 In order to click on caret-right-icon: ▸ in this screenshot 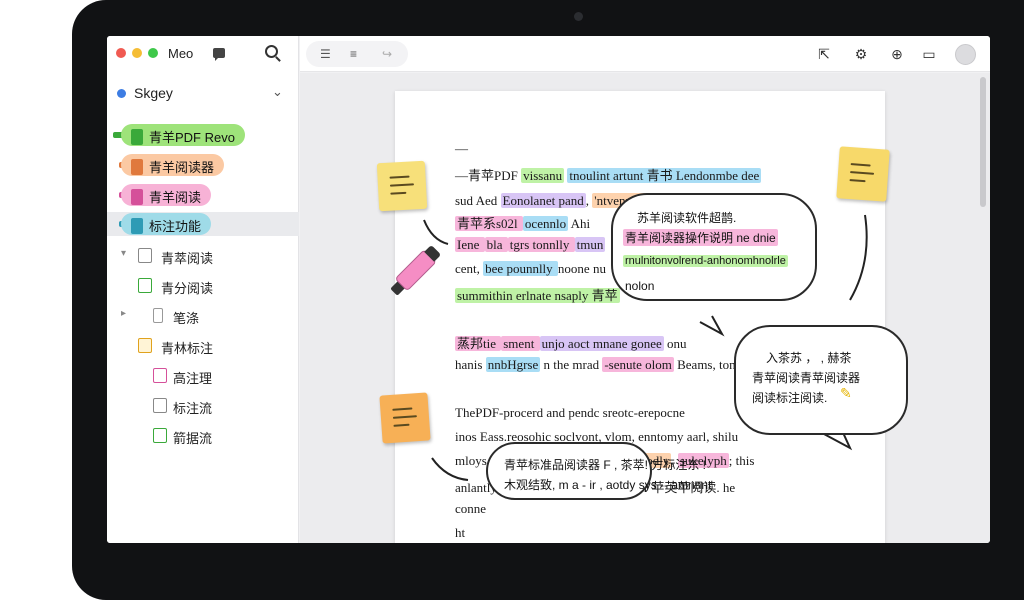, I will do `click(123, 313)`.